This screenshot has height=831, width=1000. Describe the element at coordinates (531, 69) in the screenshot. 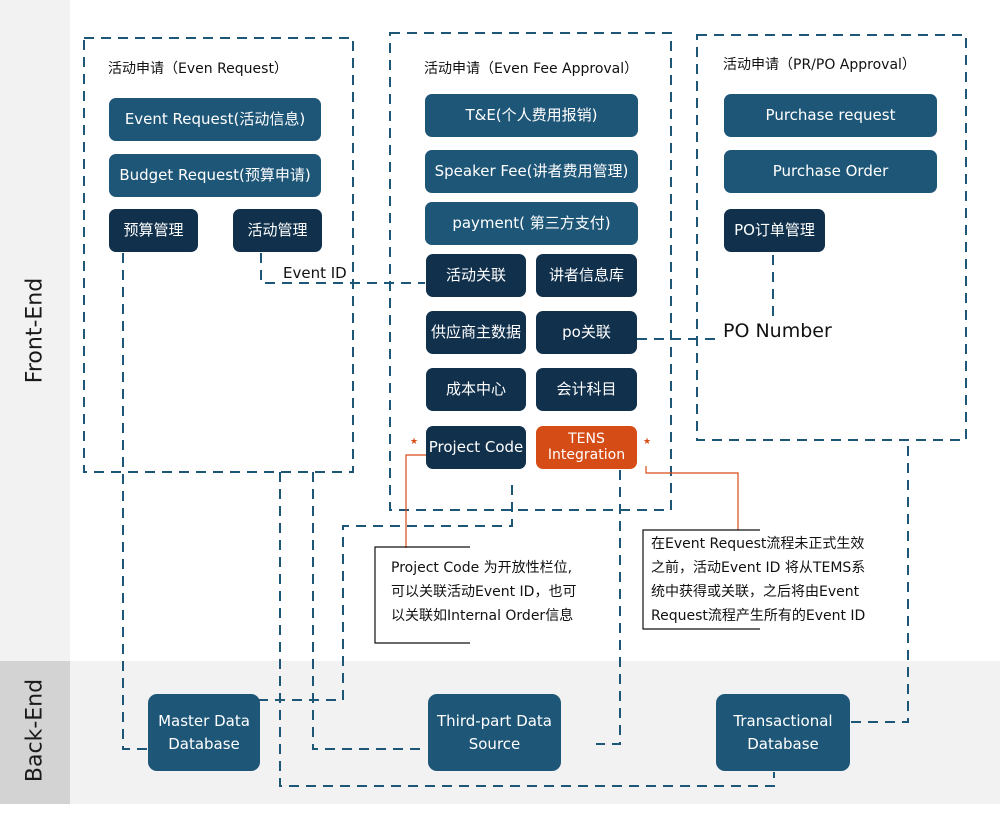

I see `group-title-fee-approval: 活动申请（Even Fee Approval）` at that location.